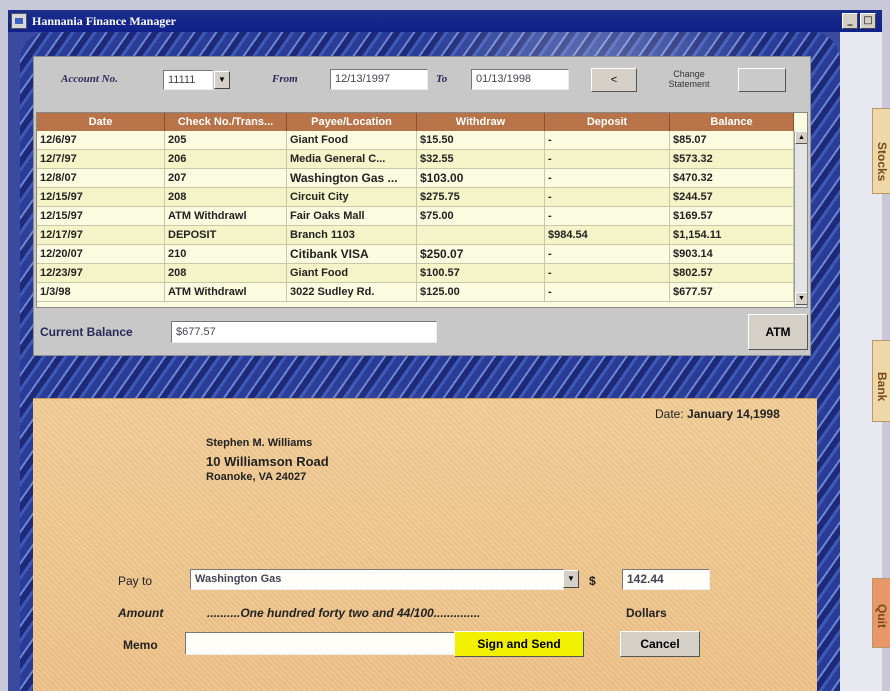 The width and height of the screenshot is (890, 691). Describe the element at coordinates (800, 219) in the screenshot. I see `table-scrollbar: ▲ ▼` at that location.